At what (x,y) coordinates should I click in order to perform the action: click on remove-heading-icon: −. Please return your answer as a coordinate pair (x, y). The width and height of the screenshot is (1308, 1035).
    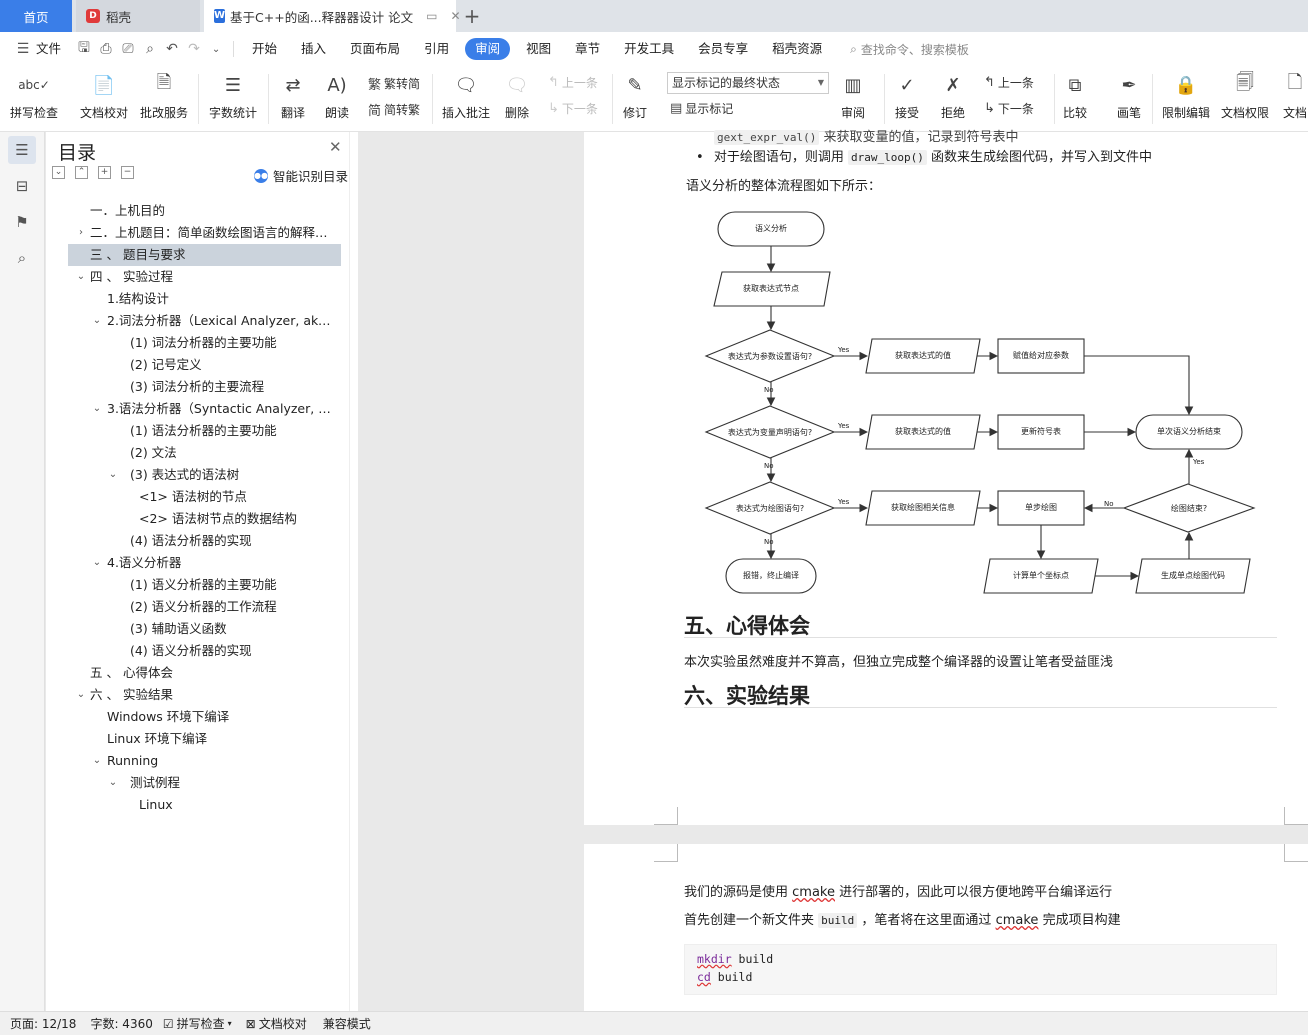
    Looking at the image, I should click on (127, 172).